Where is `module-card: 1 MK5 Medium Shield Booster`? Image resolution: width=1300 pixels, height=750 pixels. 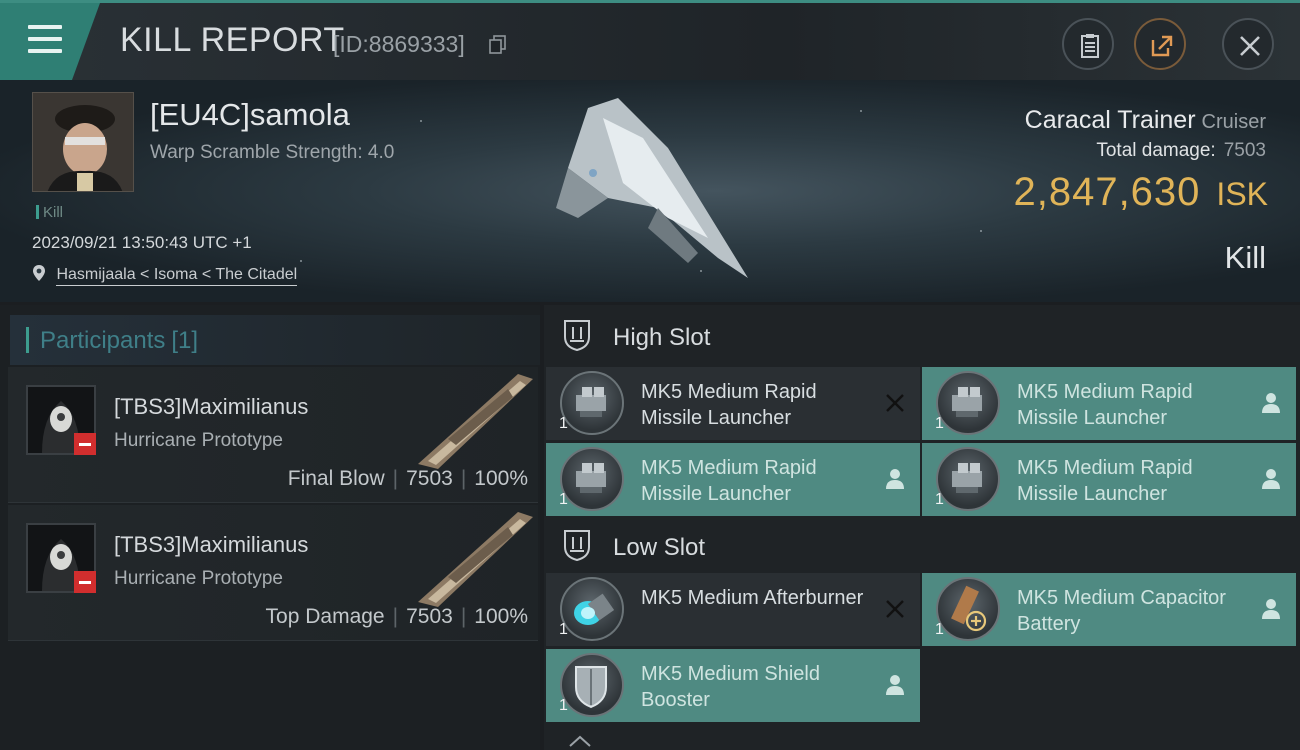
module-card: 1 MK5 Medium Shield Booster is located at coordinates (733, 685).